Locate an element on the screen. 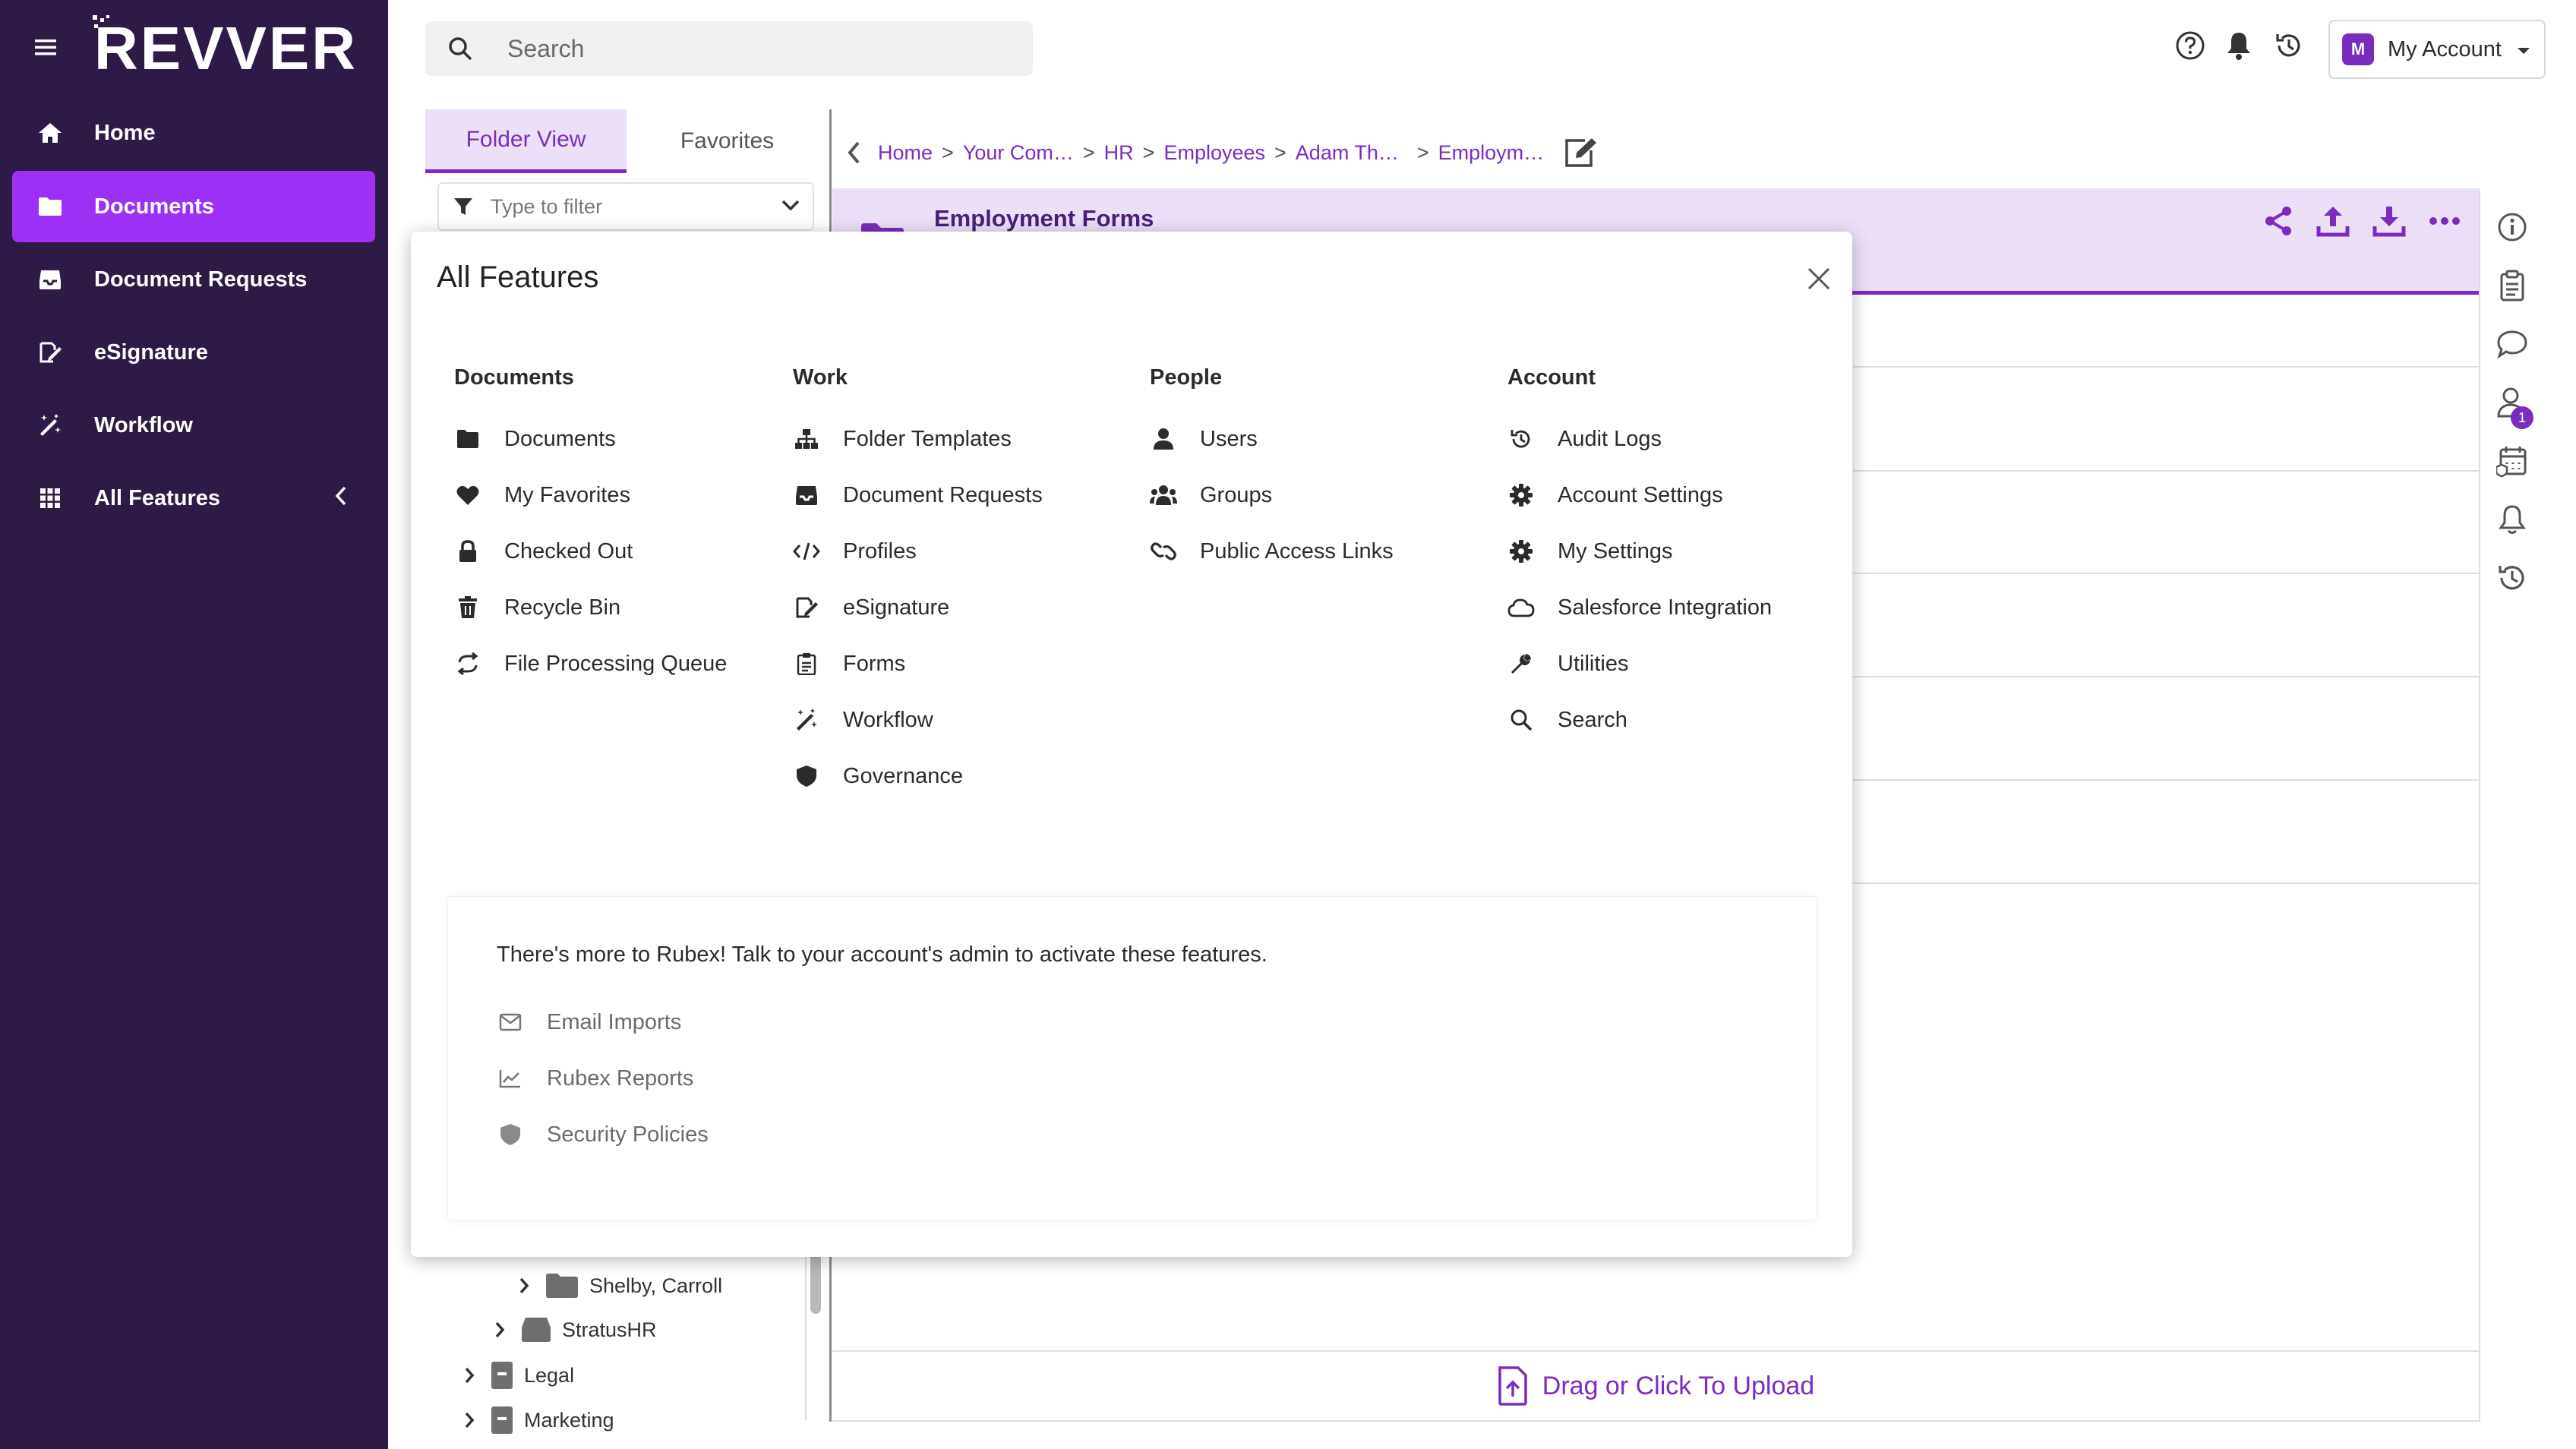 The width and height of the screenshot is (2576, 1449). feature-label: eSignature is located at coordinates (896, 607).